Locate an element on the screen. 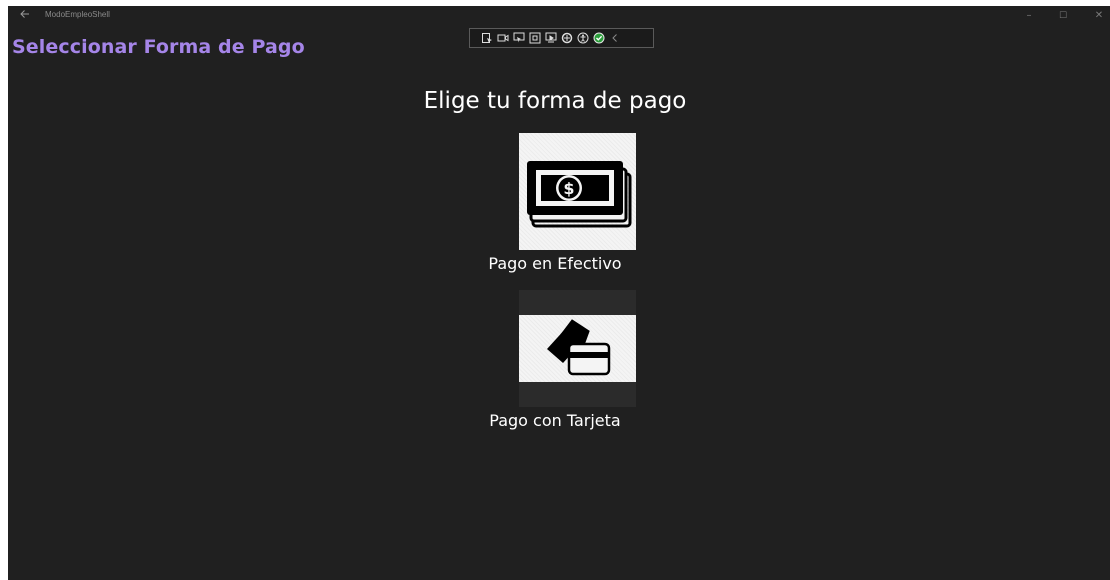  payment-heading: Elige tu forma de pago is located at coordinates (555, 101).